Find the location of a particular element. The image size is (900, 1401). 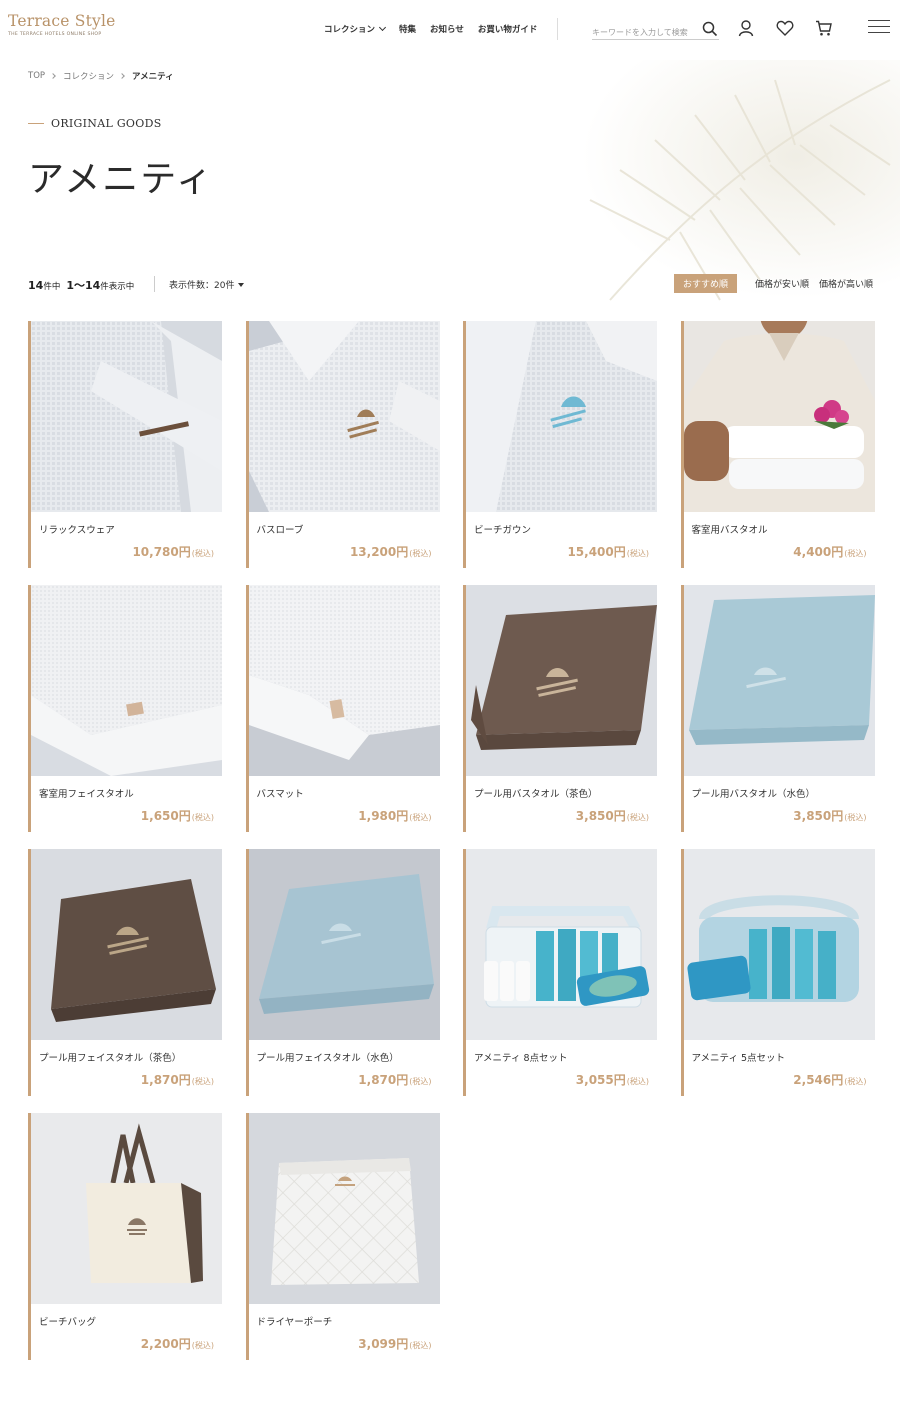

heart-icon is located at coordinates (785, 28).